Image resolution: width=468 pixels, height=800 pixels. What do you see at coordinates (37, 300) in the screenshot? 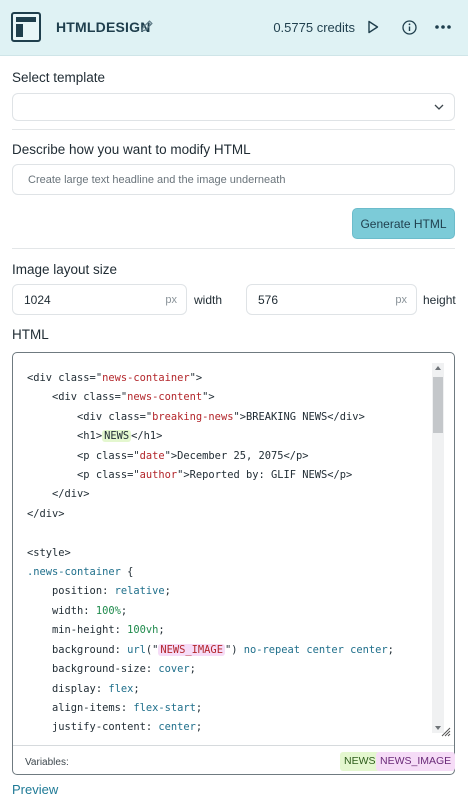
I see `width-value: 1024` at bounding box center [37, 300].